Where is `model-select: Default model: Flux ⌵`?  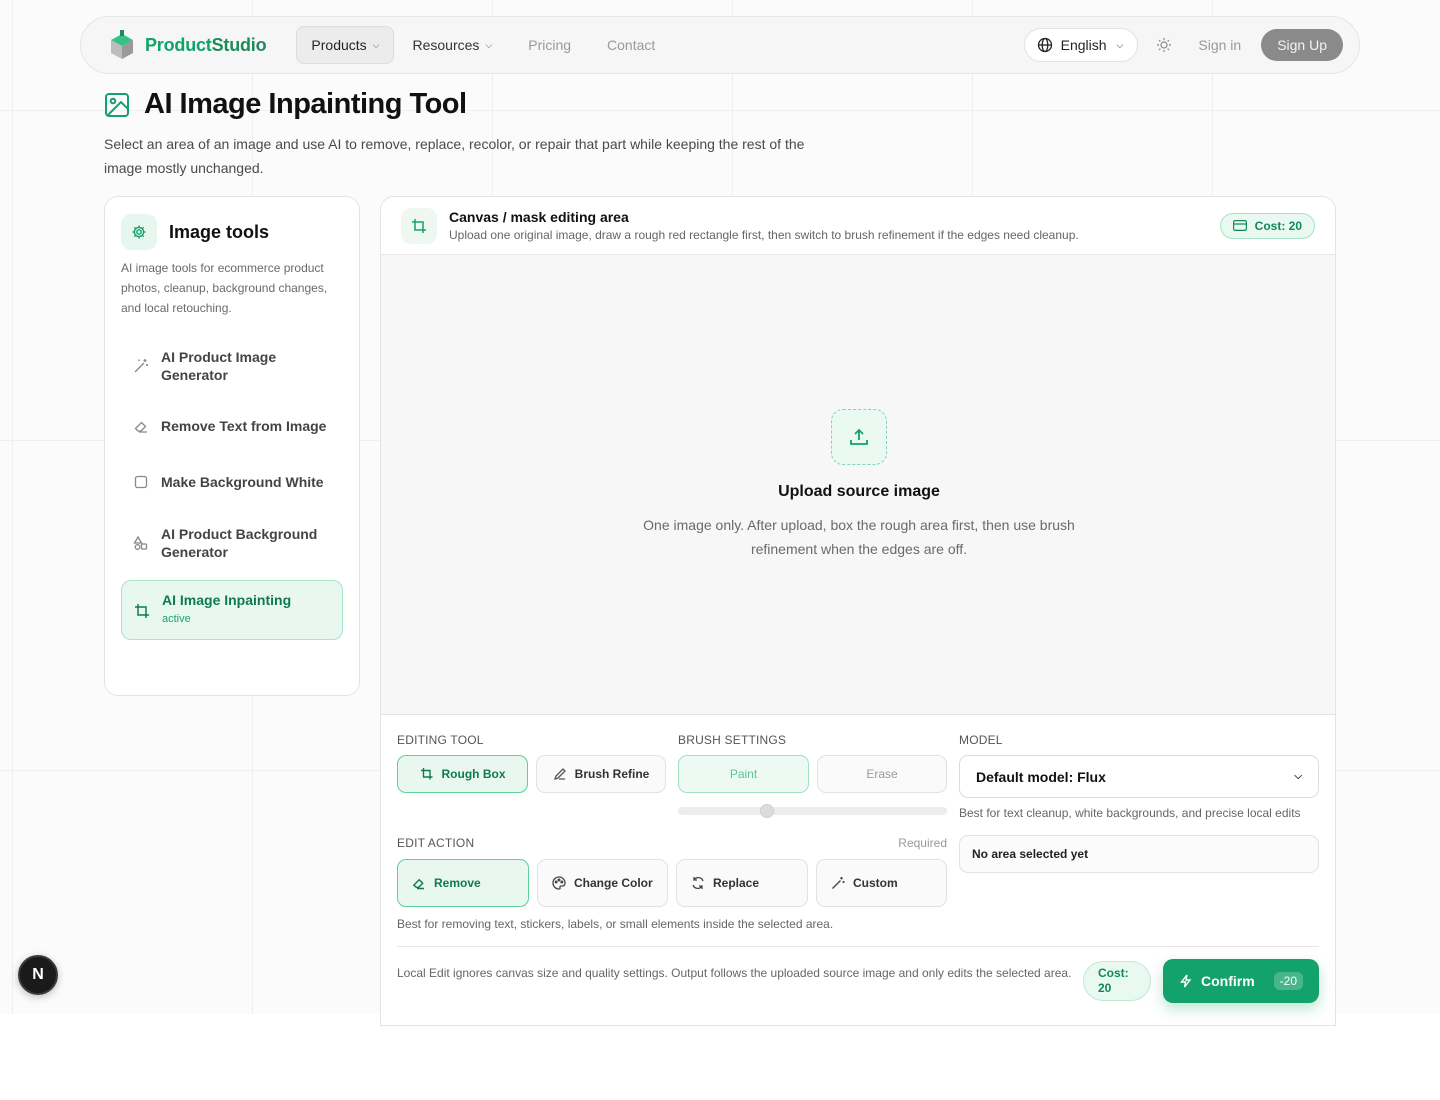
model-select: Default model: Flux ⌵ is located at coordinates (1139, 776).